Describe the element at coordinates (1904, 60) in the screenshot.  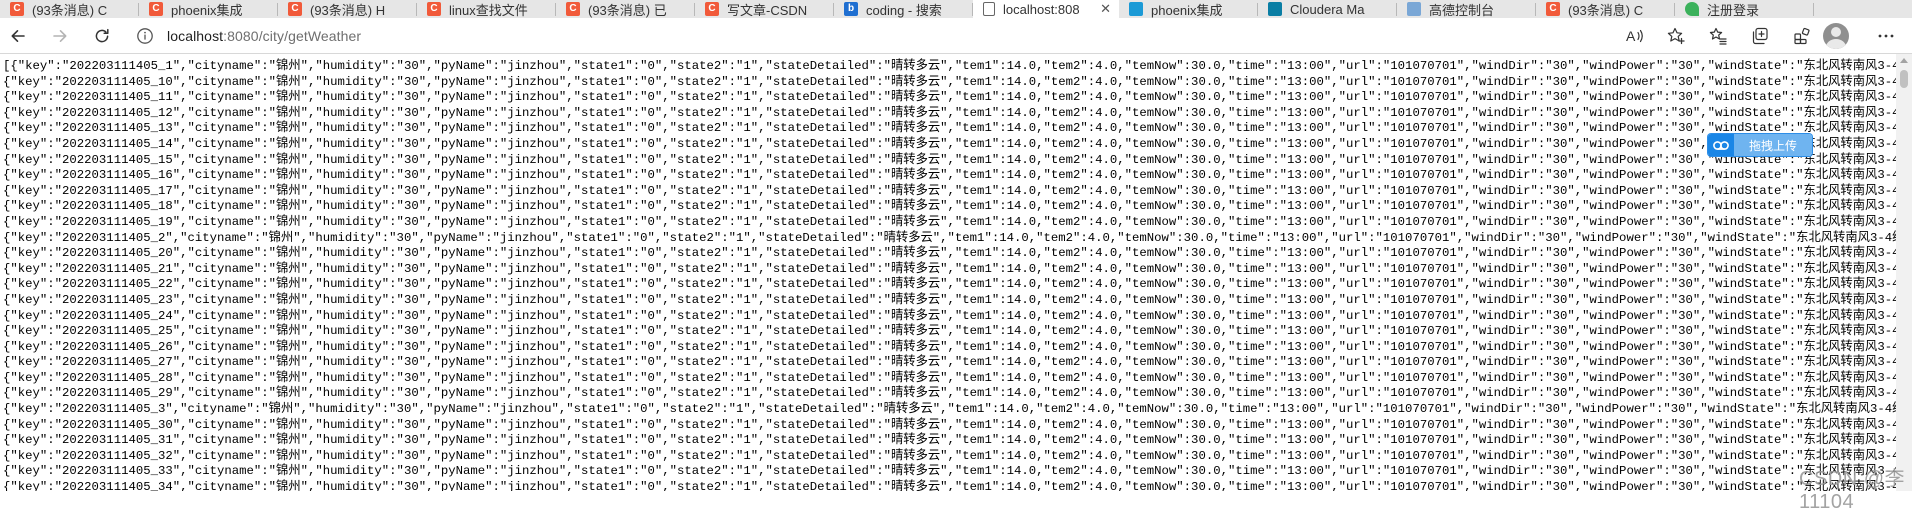
I see `scroll-up-arrow-icon` at that location.